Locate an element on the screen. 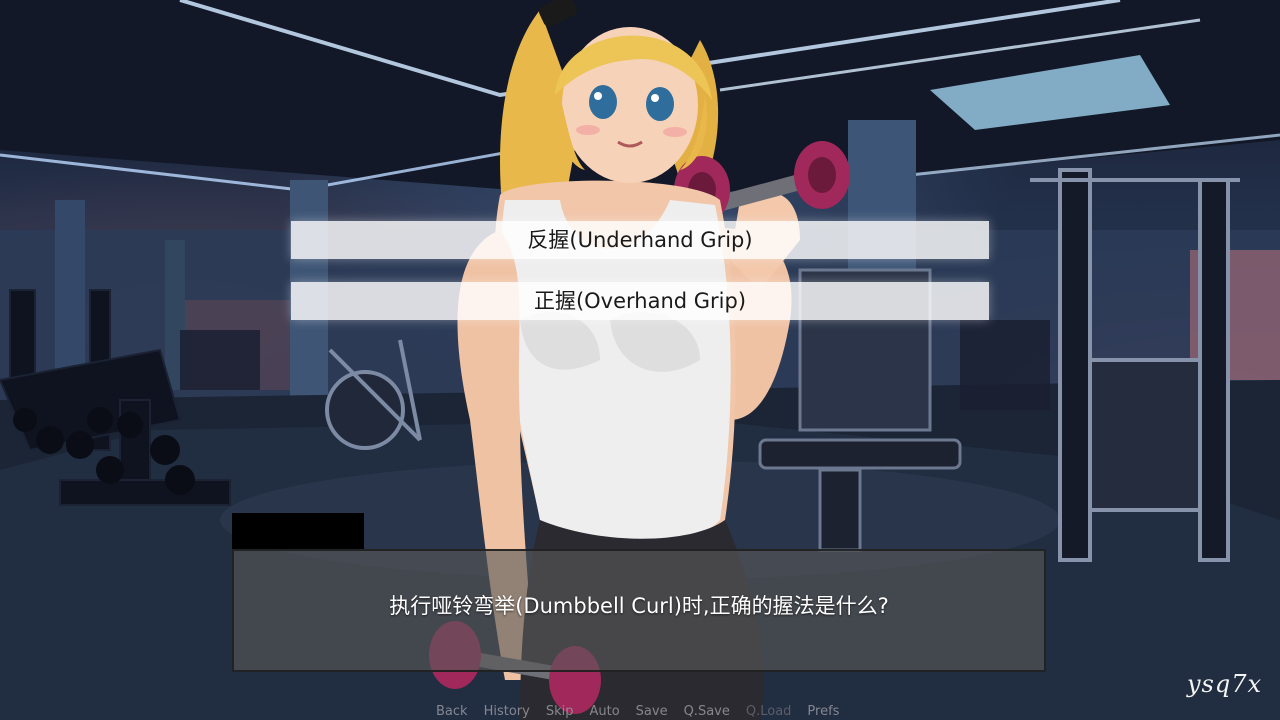 Image resolution: width=1280 pixels, height=720 pixels. quick-menu-history: History is located at coordinates (507, 711).